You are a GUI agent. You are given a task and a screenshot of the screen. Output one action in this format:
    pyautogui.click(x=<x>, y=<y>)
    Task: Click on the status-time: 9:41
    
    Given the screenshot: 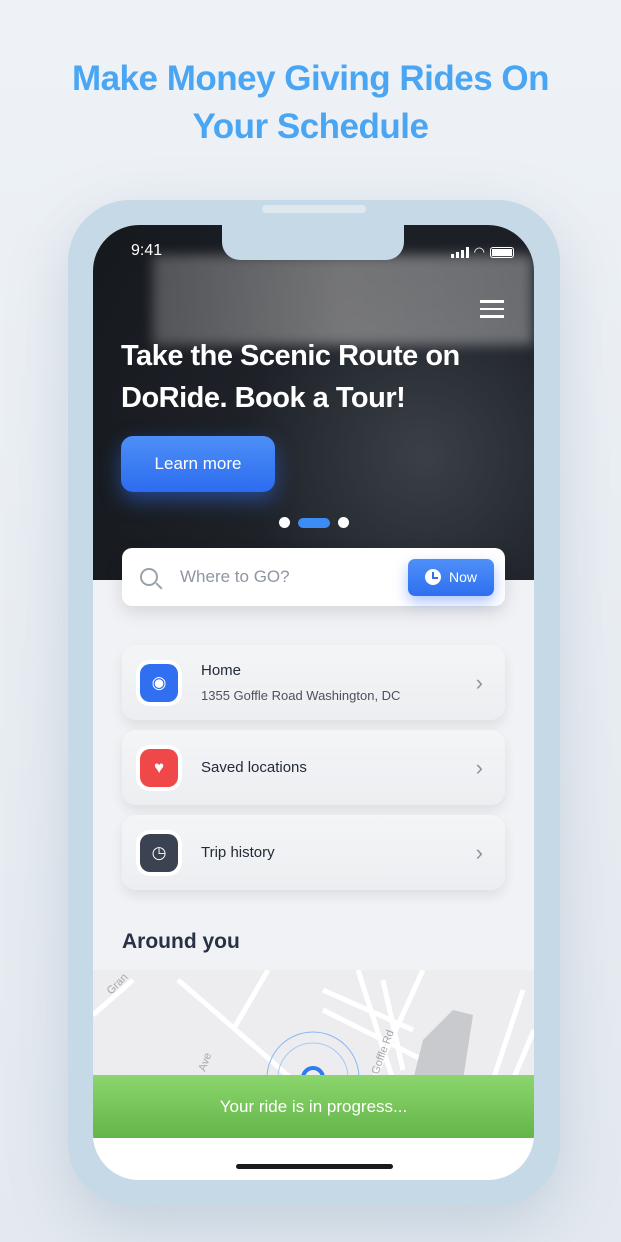 What is the action you would take?
    pyautogui.click(x=147, y=250)
    